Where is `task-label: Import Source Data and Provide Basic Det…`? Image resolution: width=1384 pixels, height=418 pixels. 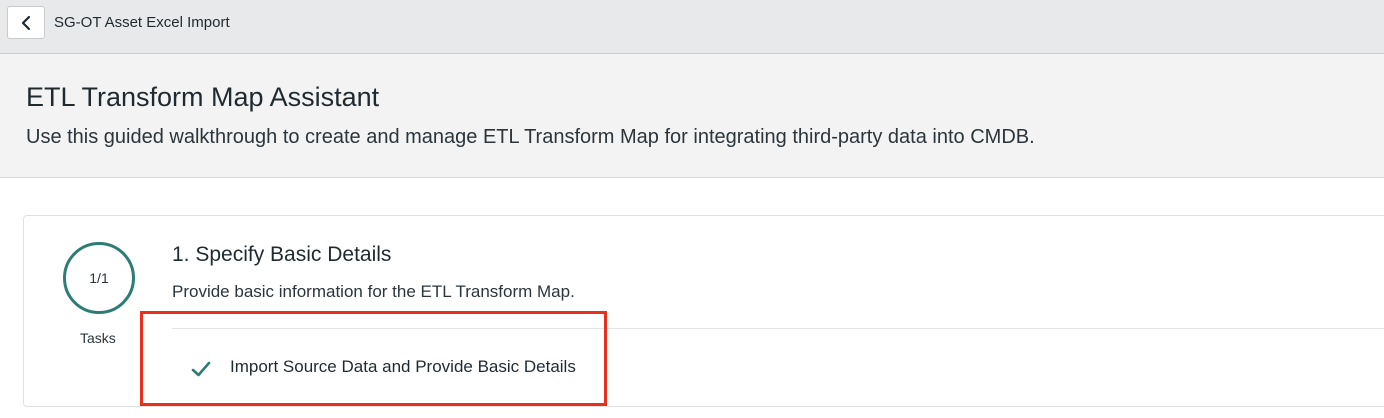
task-label: Import Source Data and Provide Basic Det… is located at coordinates (403, 367).